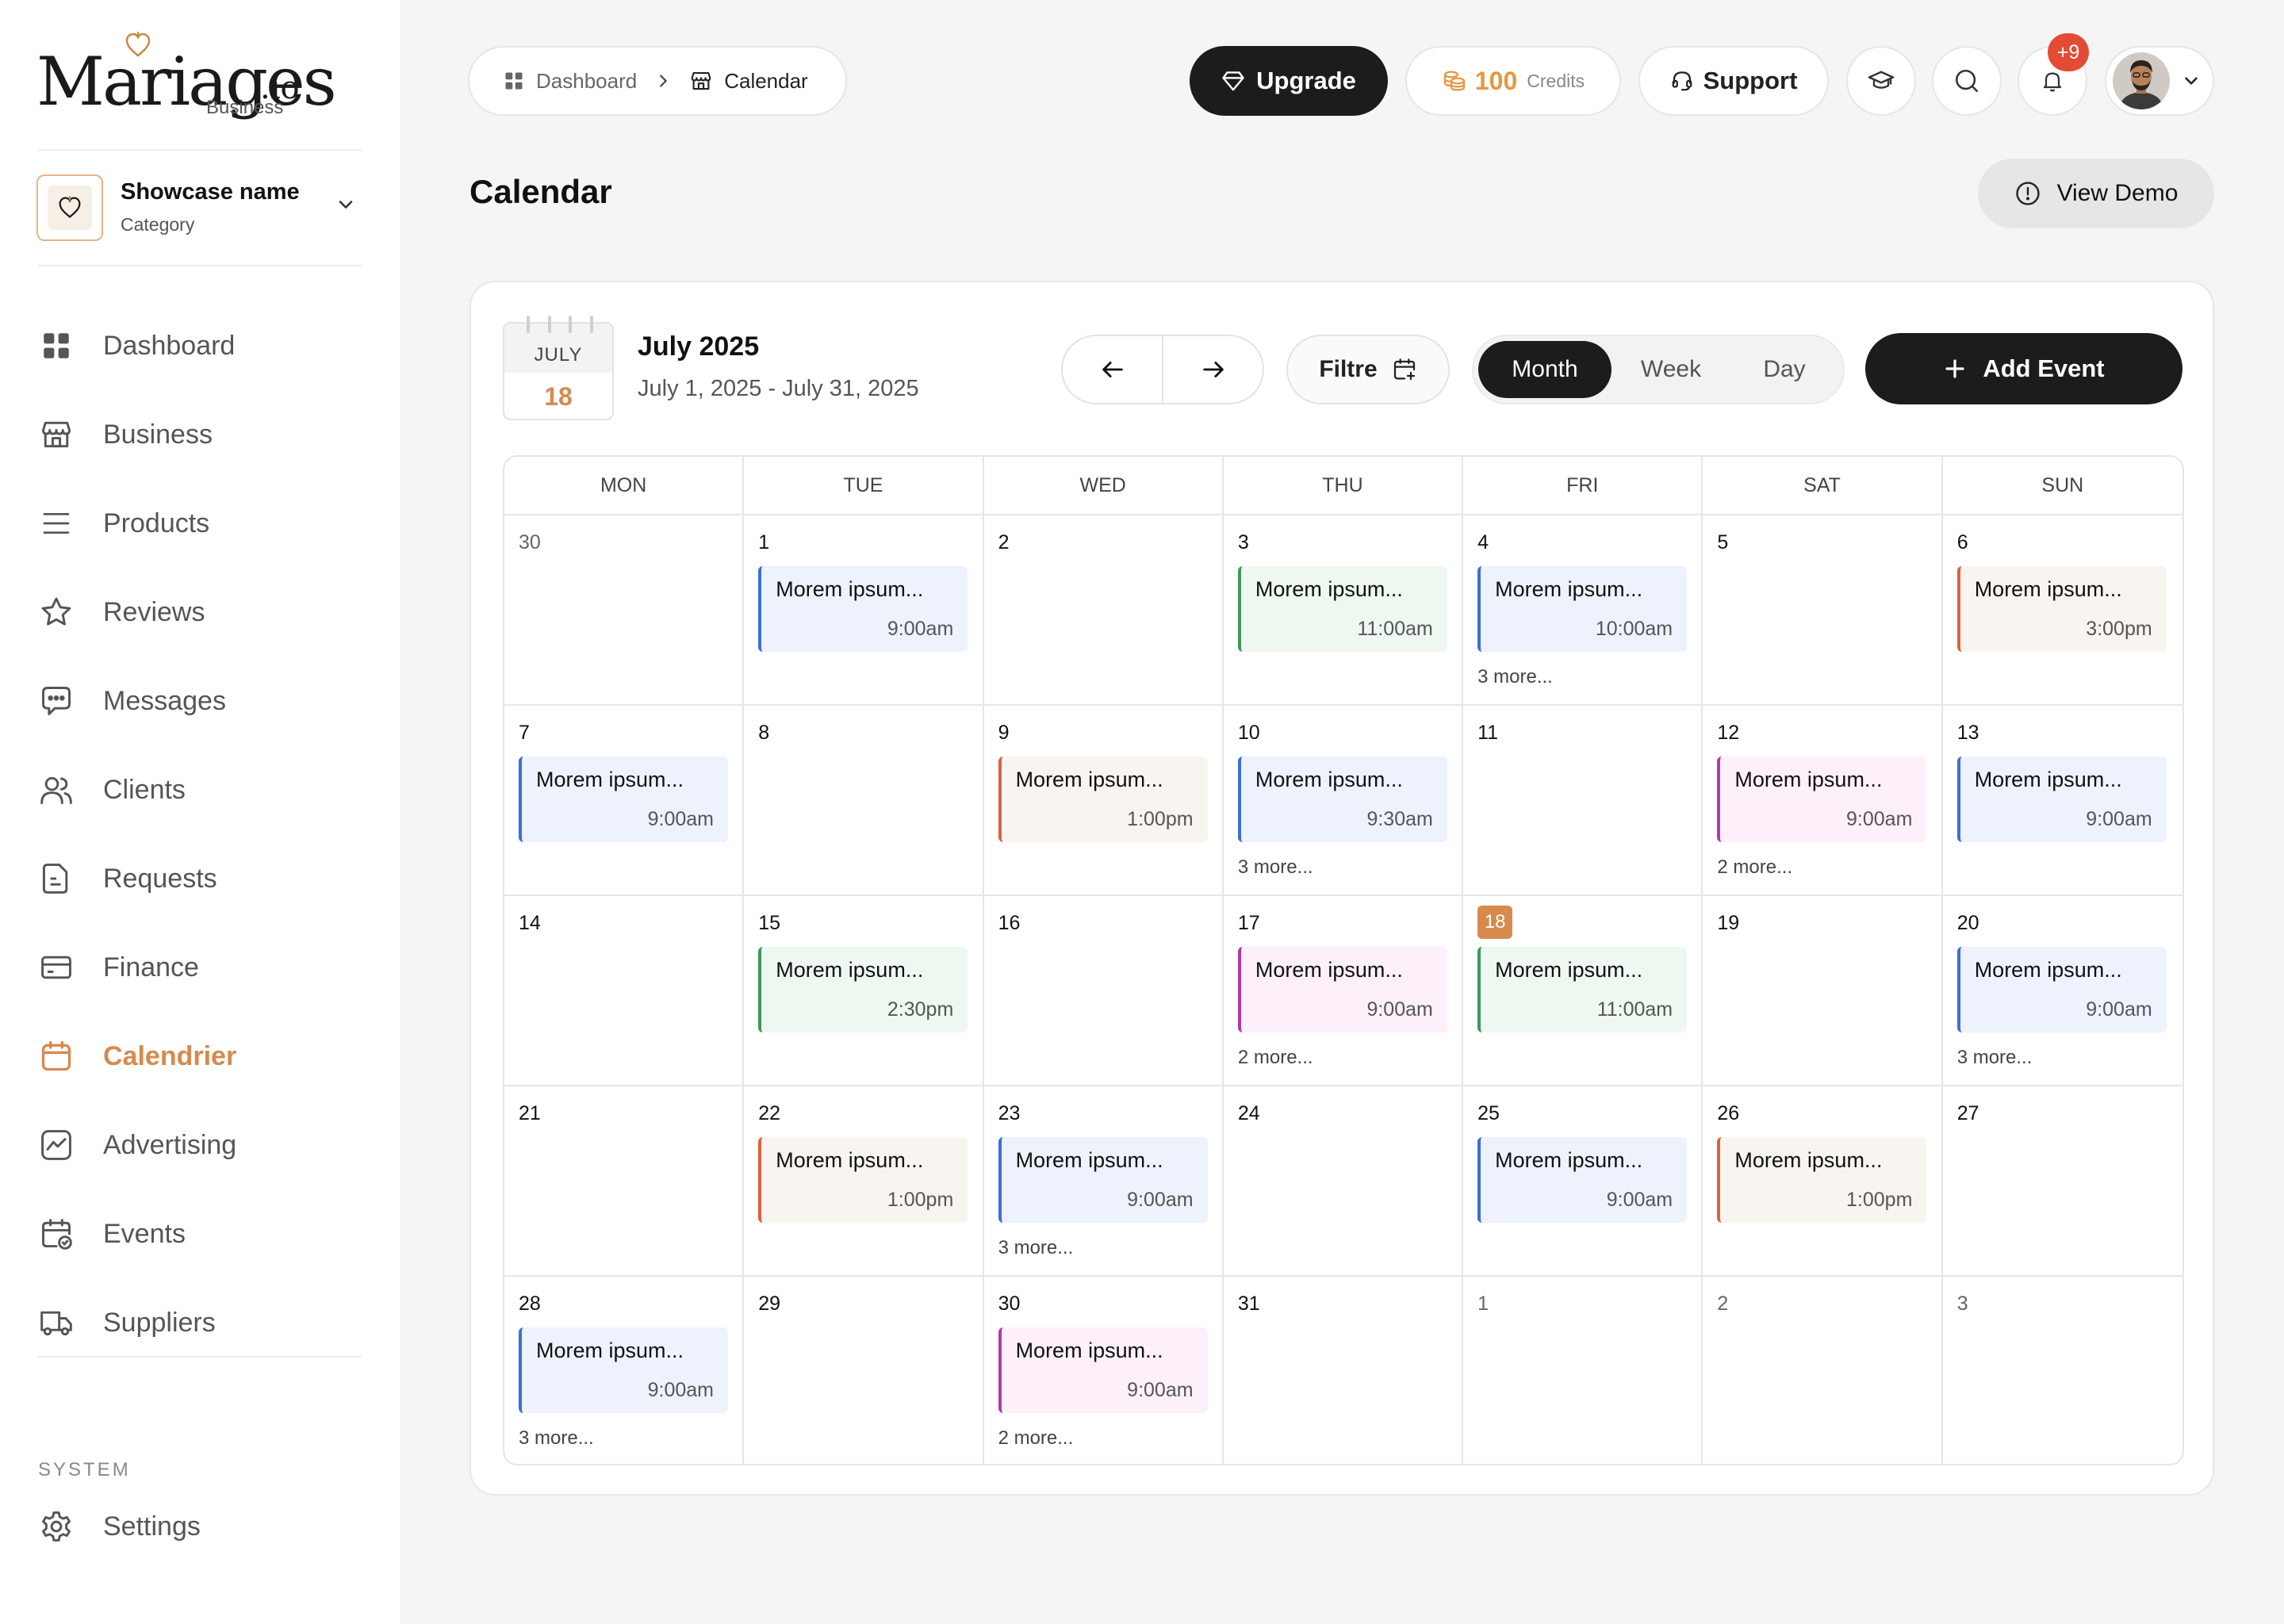  Describe the element at coordinates (200, 878) in the screenshot. I see `sidebar-item-requests: Requests` at that location.